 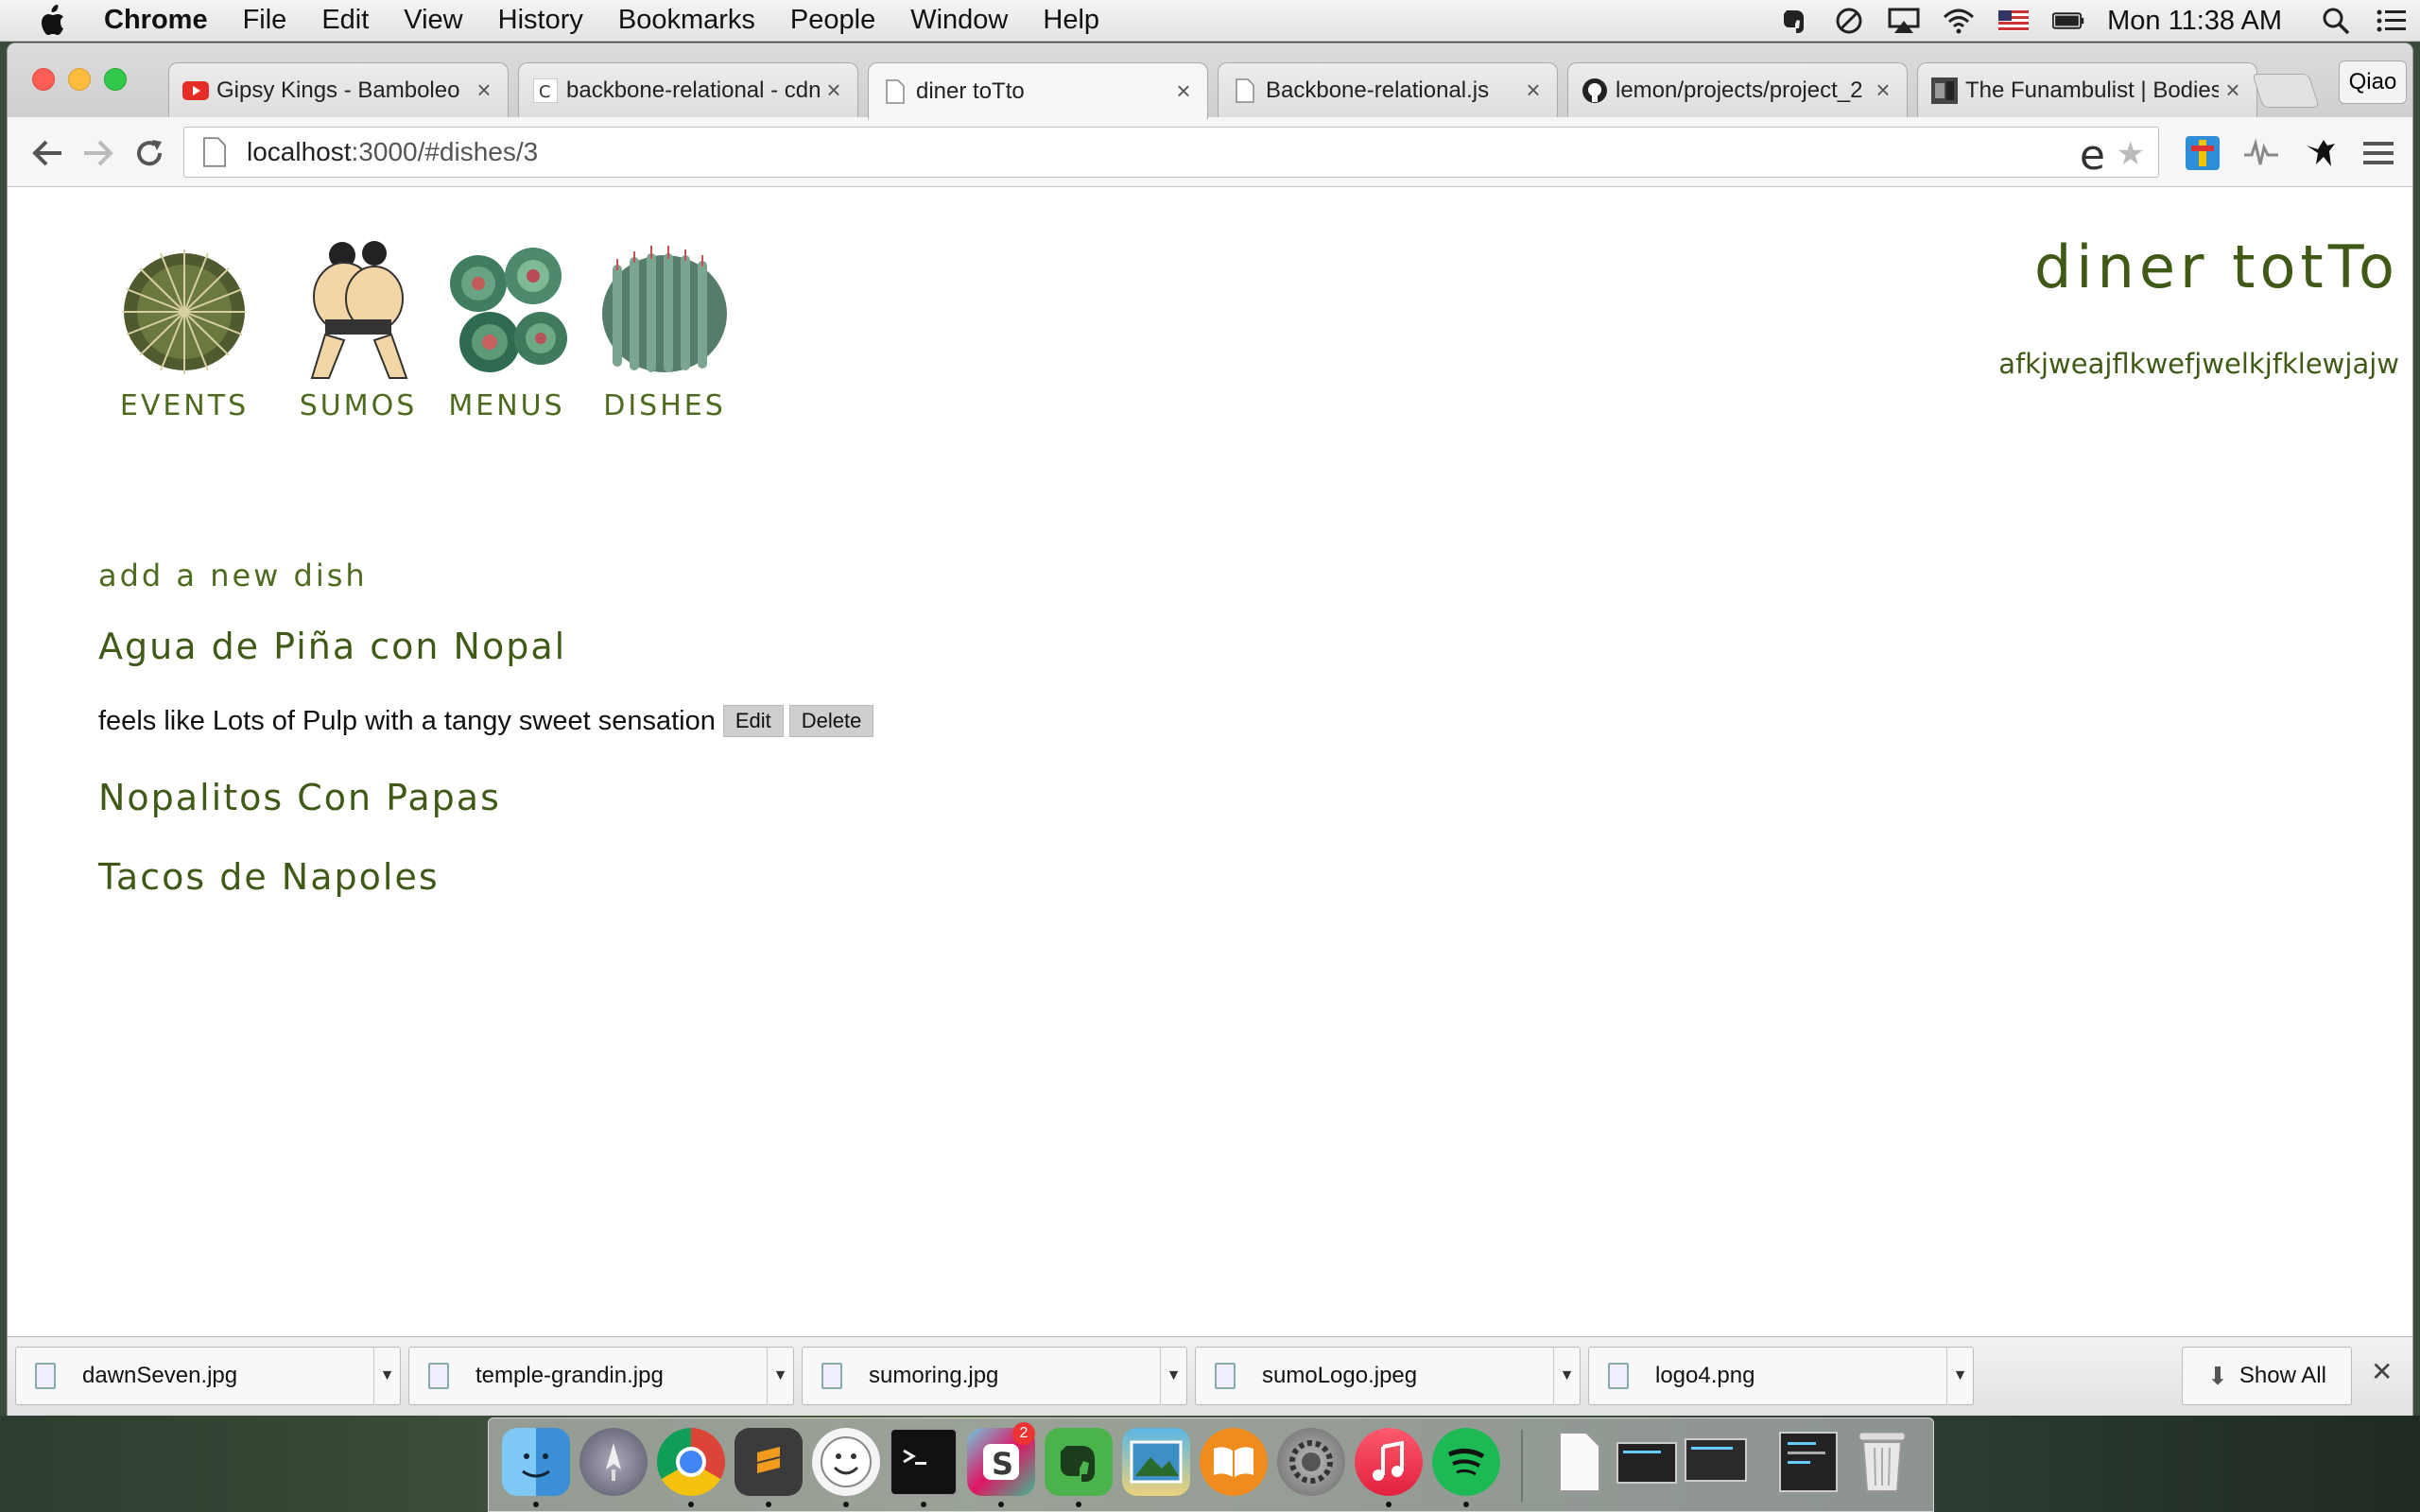 What do you see at coordinates (2202, 153) in the screenshot?
I see `colorzilla-extension-icon` at bounding box center [2202, 153].